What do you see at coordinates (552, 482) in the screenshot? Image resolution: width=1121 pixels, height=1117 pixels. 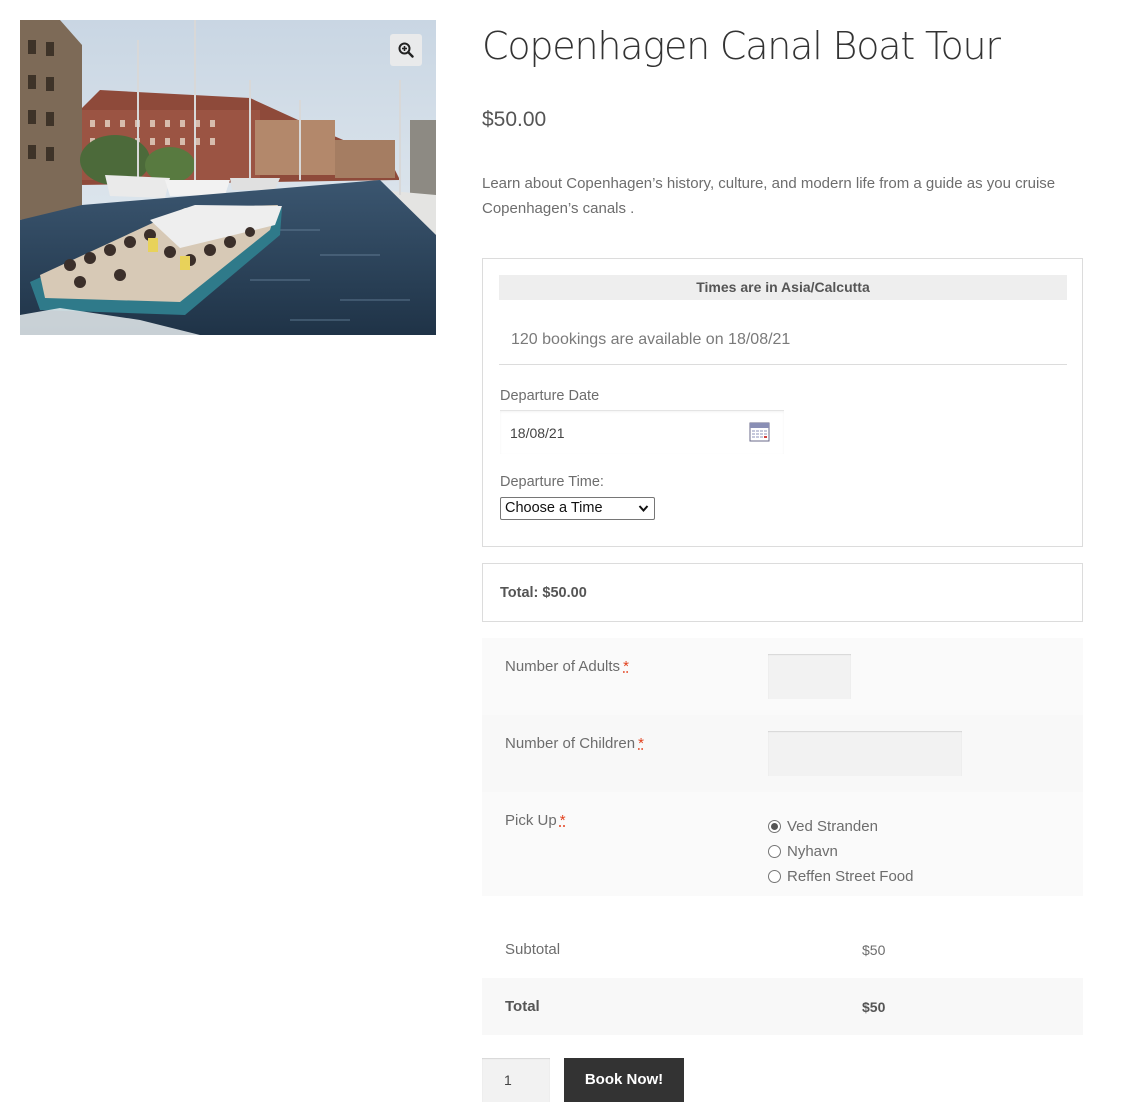 I see `departure-time-label: Departure Time:` at bounding box center [552, 482].